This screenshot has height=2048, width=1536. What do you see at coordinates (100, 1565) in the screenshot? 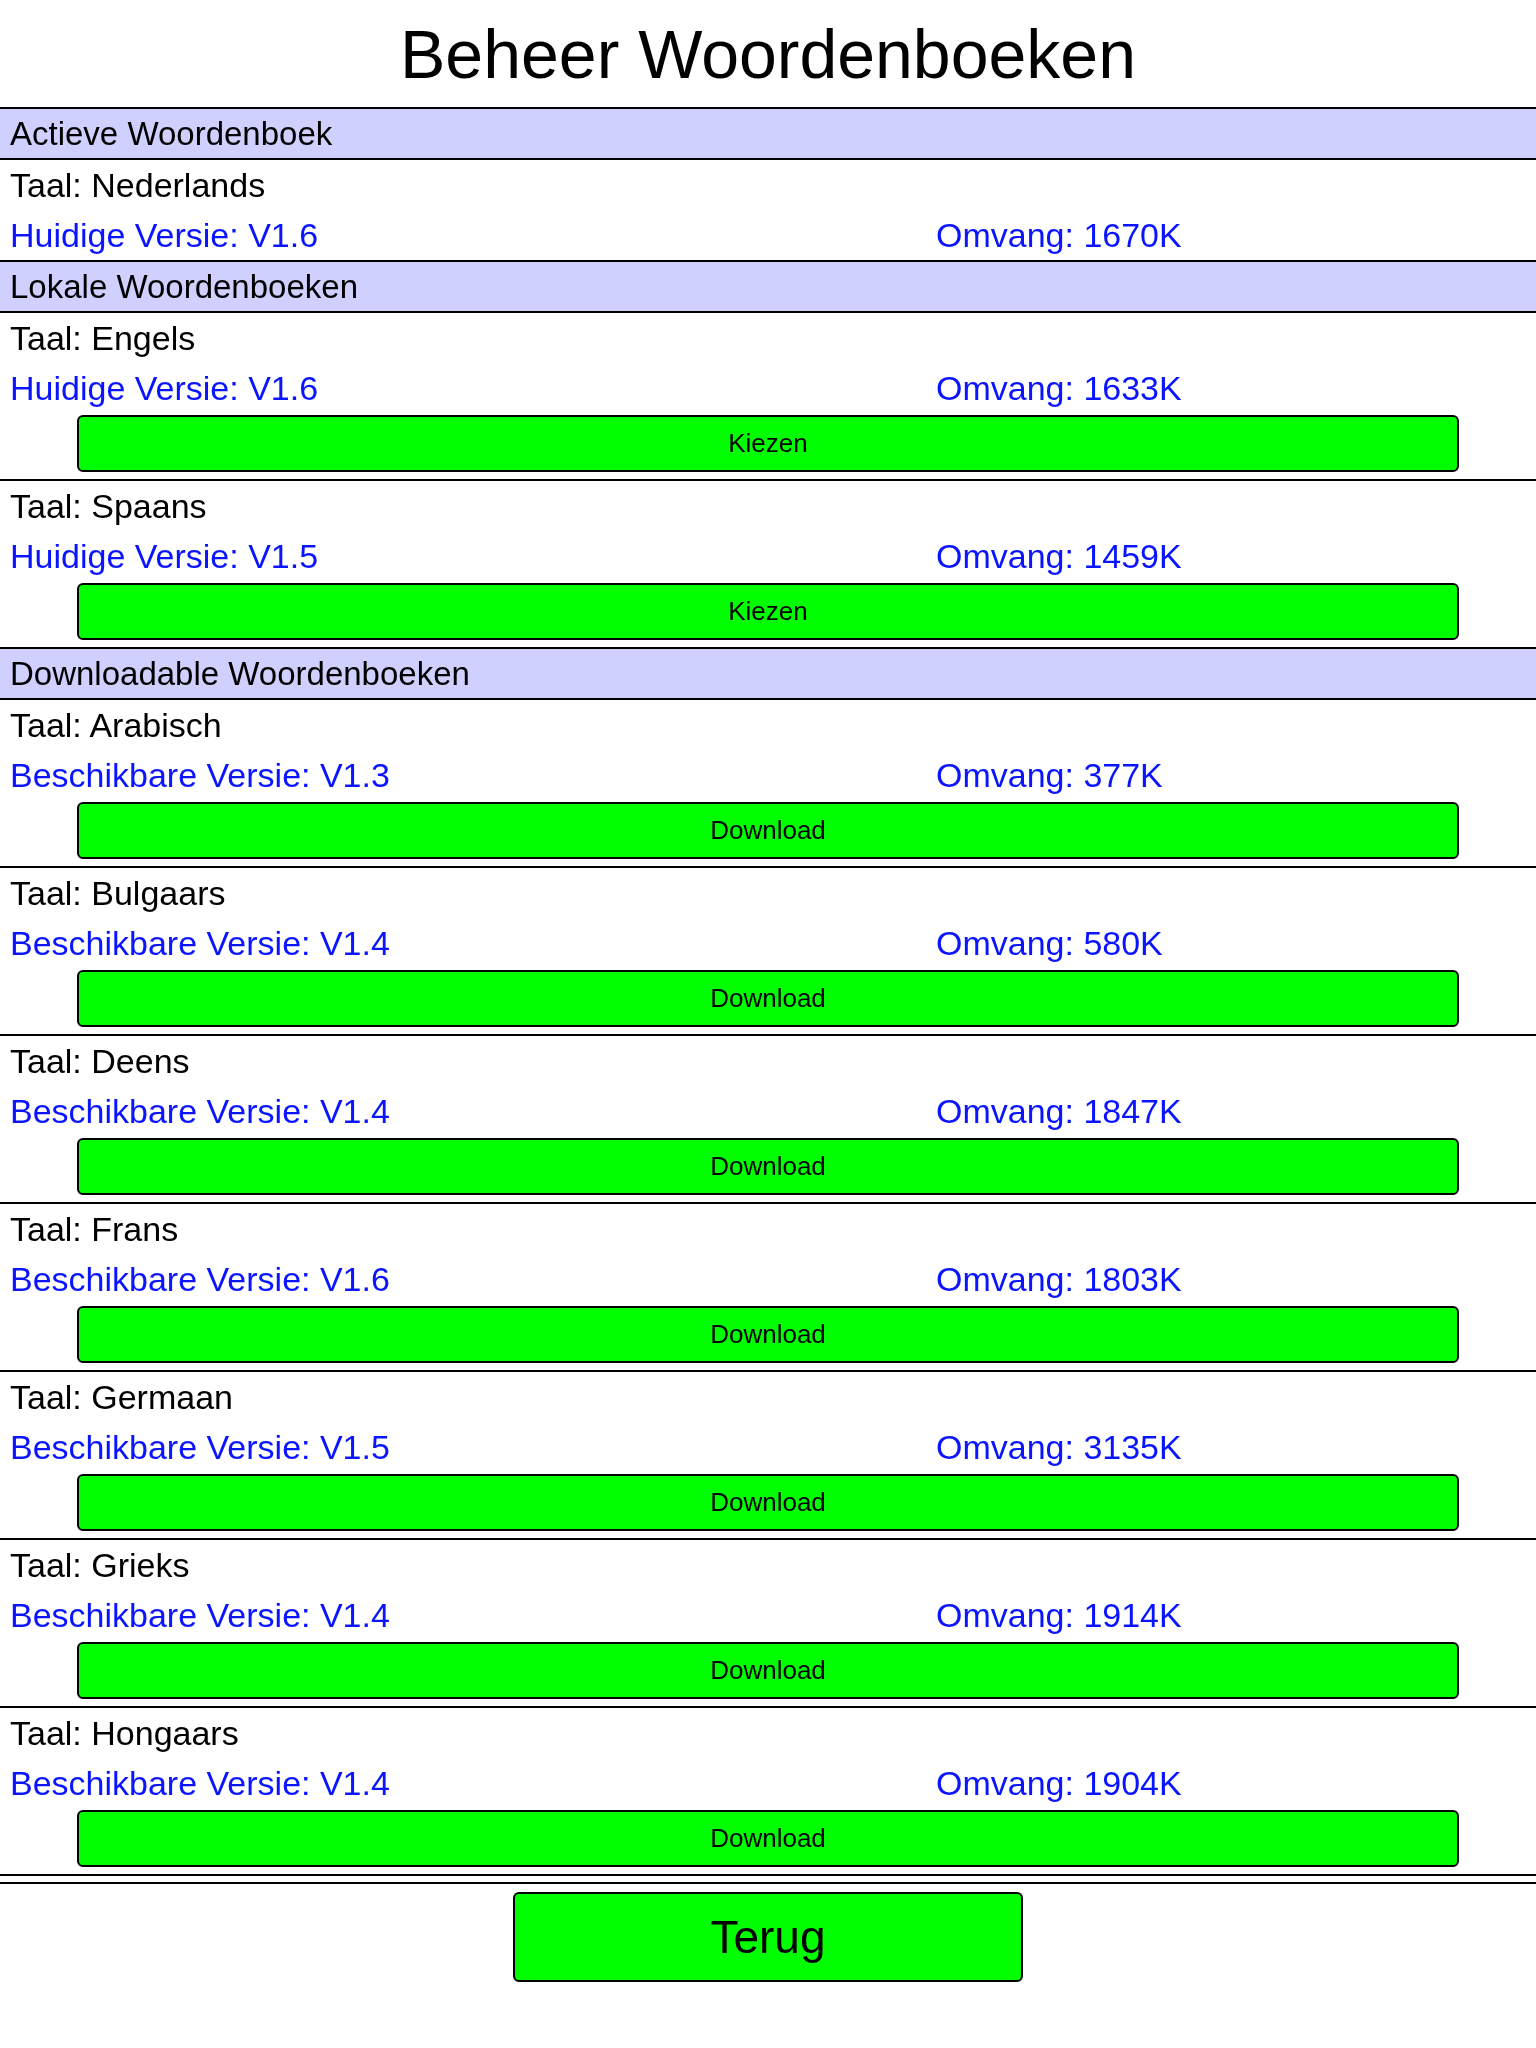
I see `language-label: Taal: Grieks` at bounding box center [100, 1565].